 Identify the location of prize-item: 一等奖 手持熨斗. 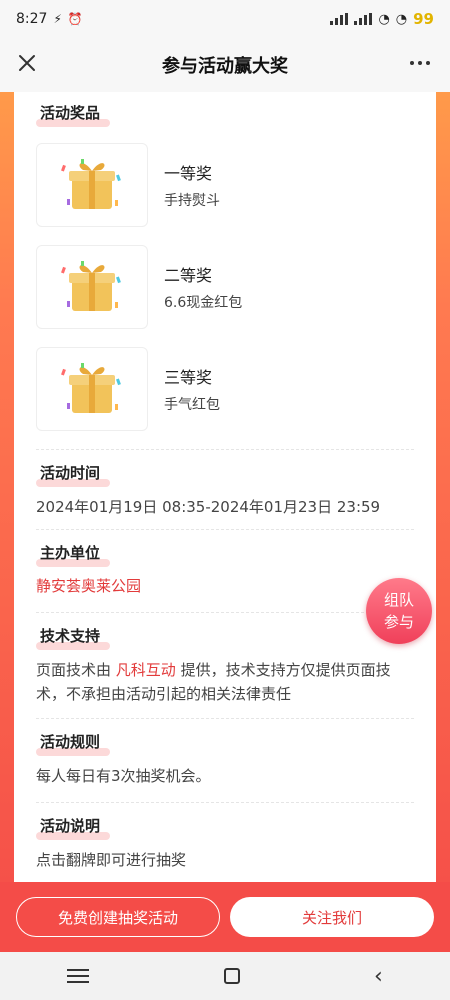
(225, 185).